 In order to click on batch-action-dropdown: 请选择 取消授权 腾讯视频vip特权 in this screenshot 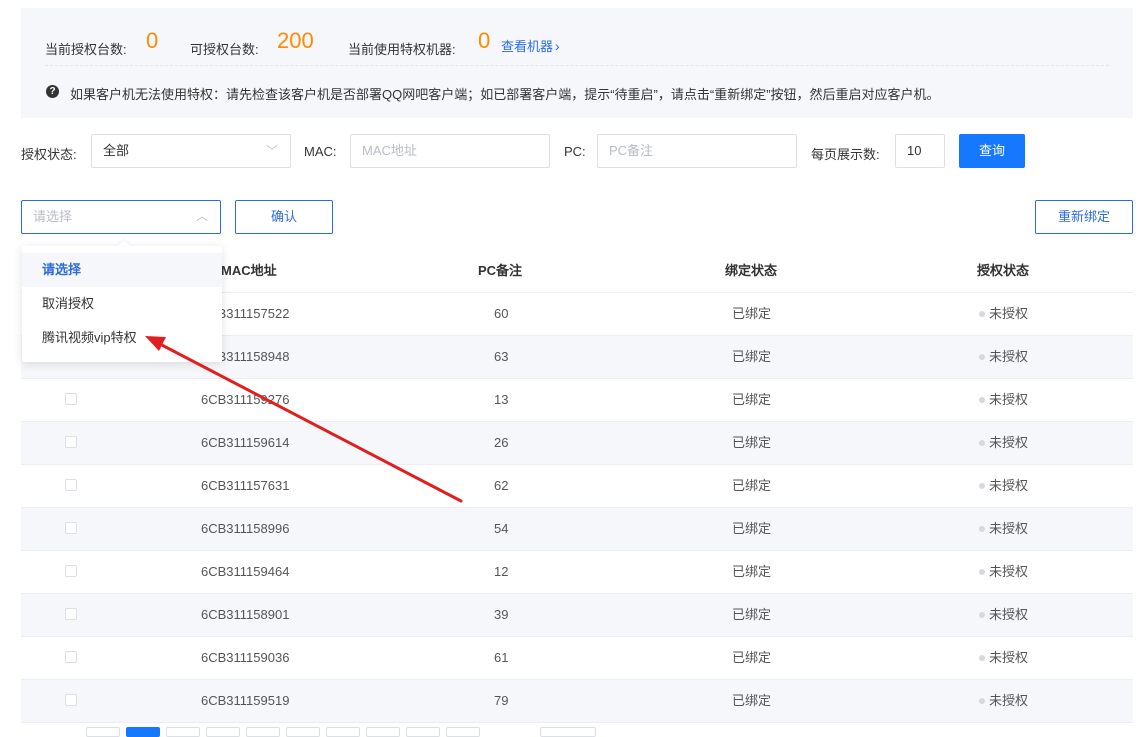, I will do `click(122, 301)`.